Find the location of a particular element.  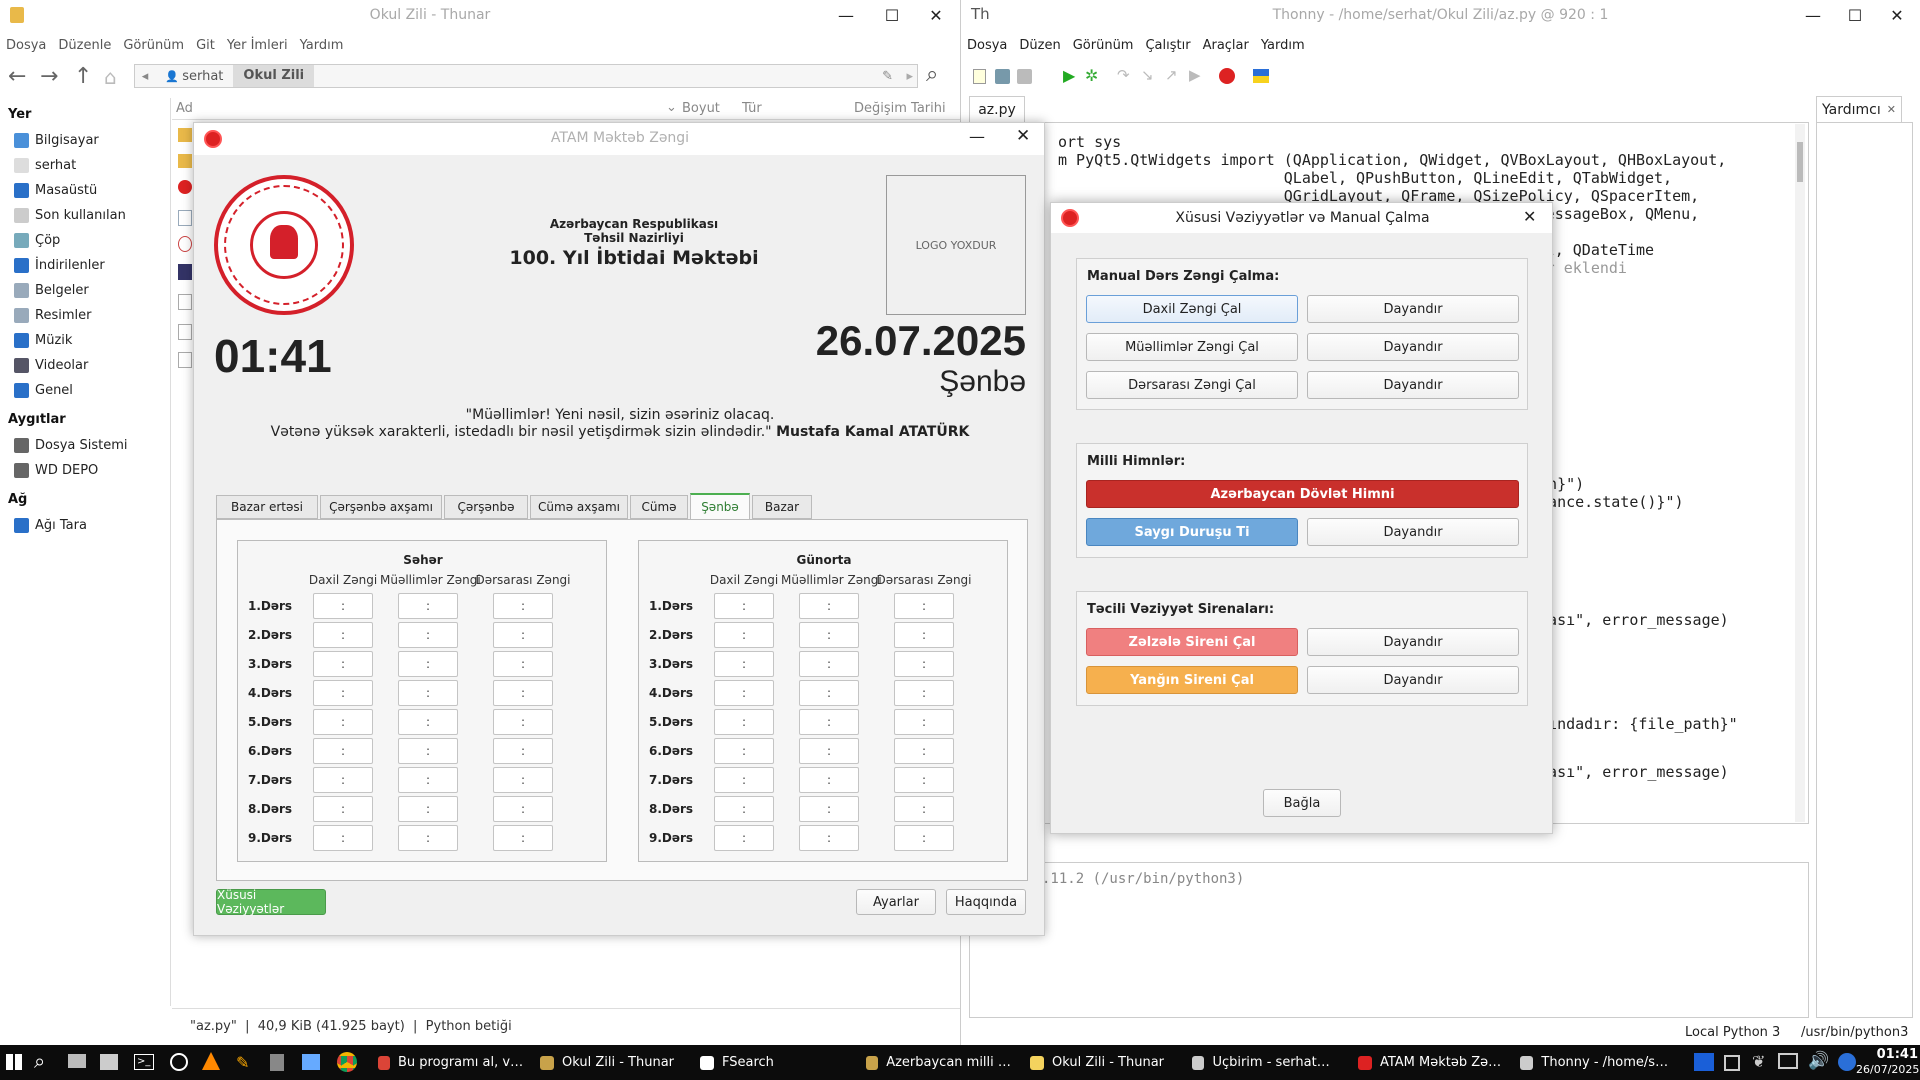

debug-icon: ✲ is located at coordinates (1091, 75).